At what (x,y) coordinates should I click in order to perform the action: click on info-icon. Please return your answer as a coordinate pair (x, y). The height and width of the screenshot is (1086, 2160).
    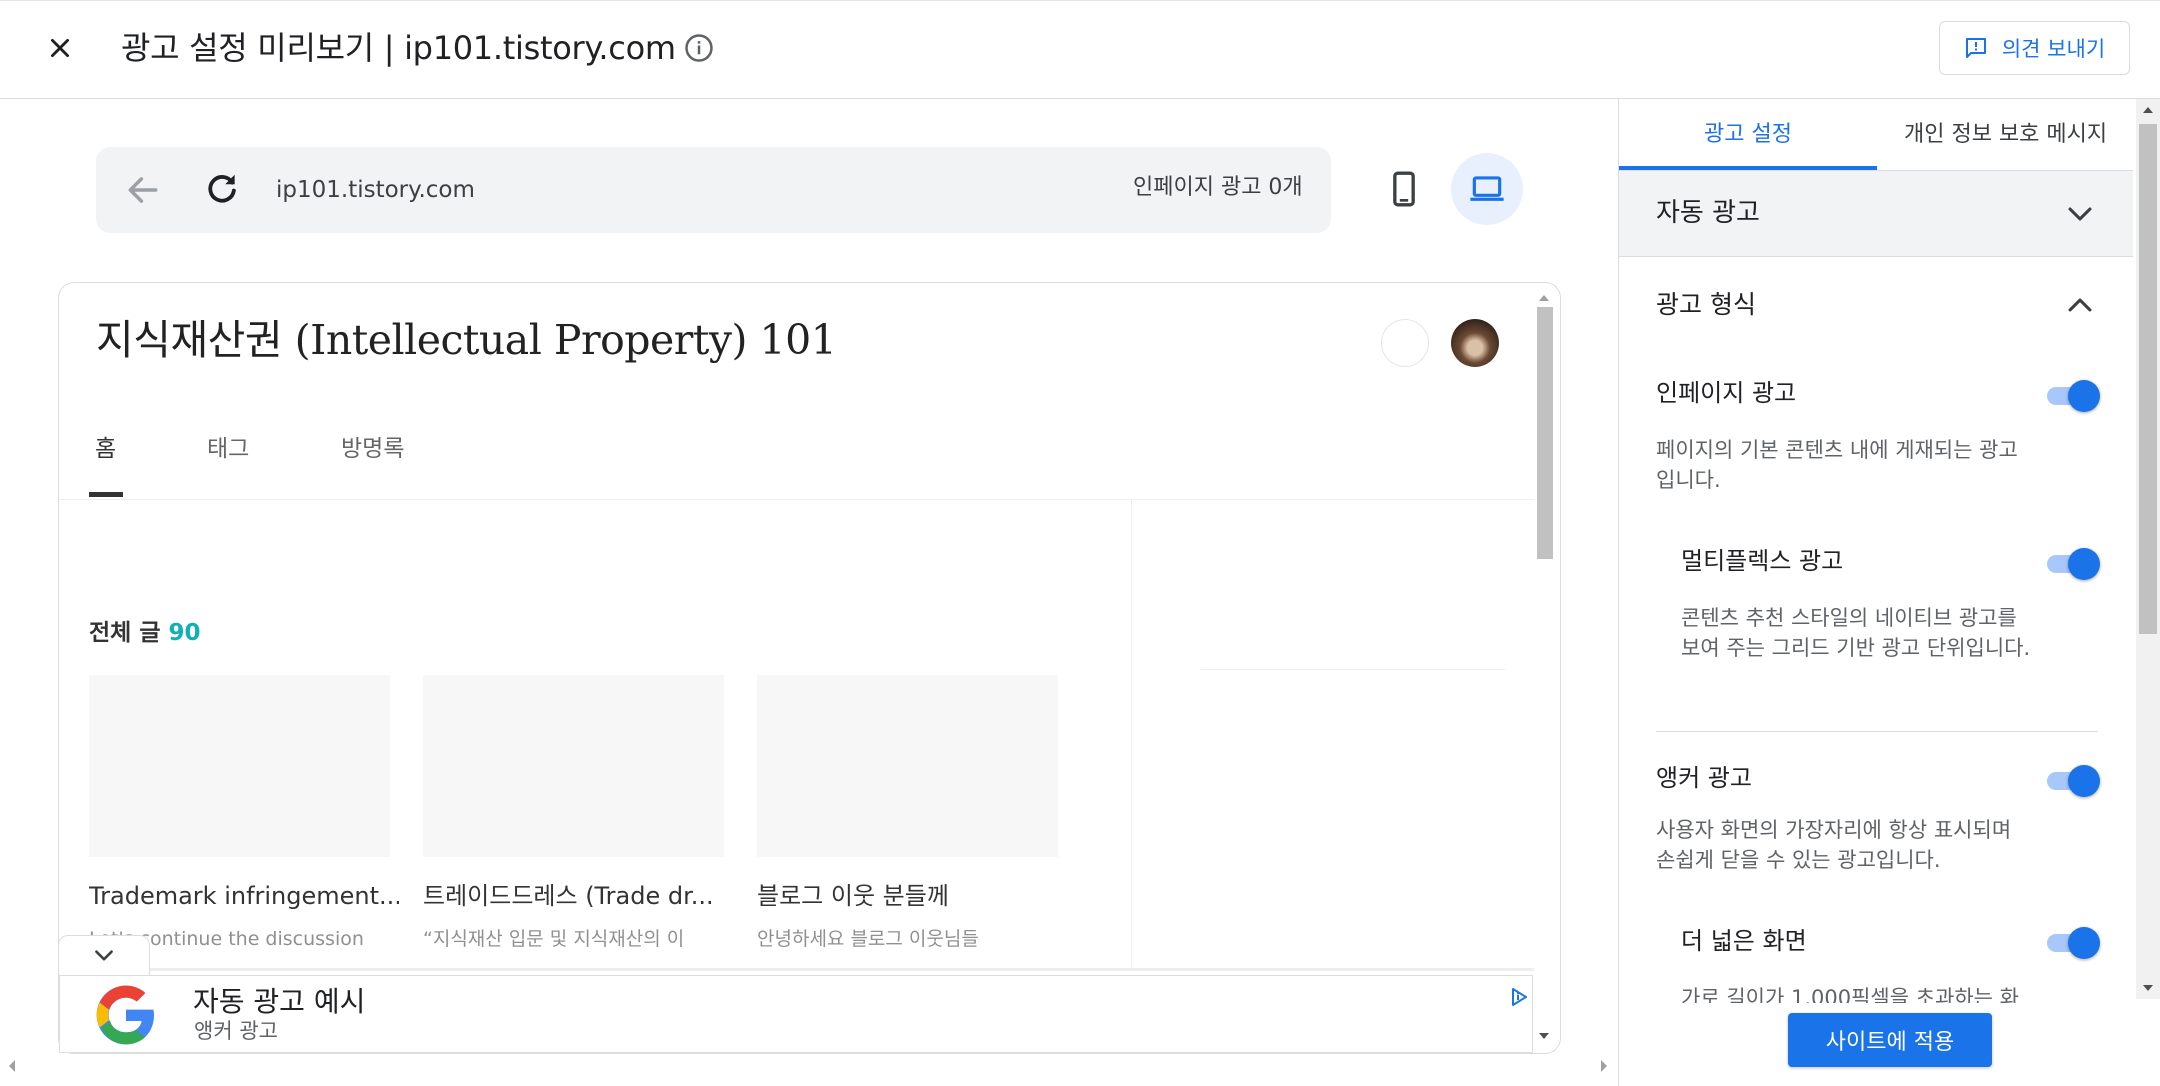
    Looking at the image, I should click on (699, 48).